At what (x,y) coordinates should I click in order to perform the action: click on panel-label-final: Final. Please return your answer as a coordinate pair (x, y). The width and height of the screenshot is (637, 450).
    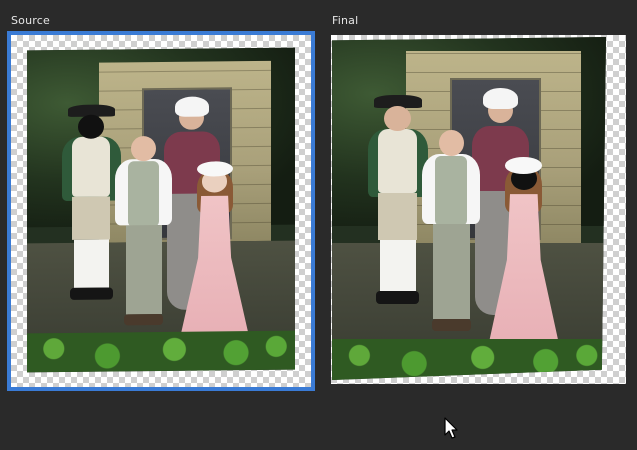
    Looking at the image, I should click on (345, 20).